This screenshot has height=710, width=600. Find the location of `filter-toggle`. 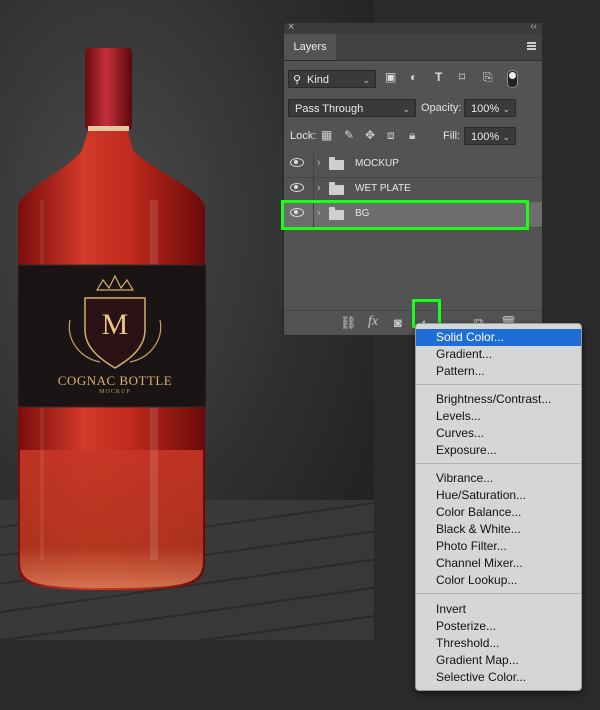

filter-toggle is located at coordinates (512, 79).